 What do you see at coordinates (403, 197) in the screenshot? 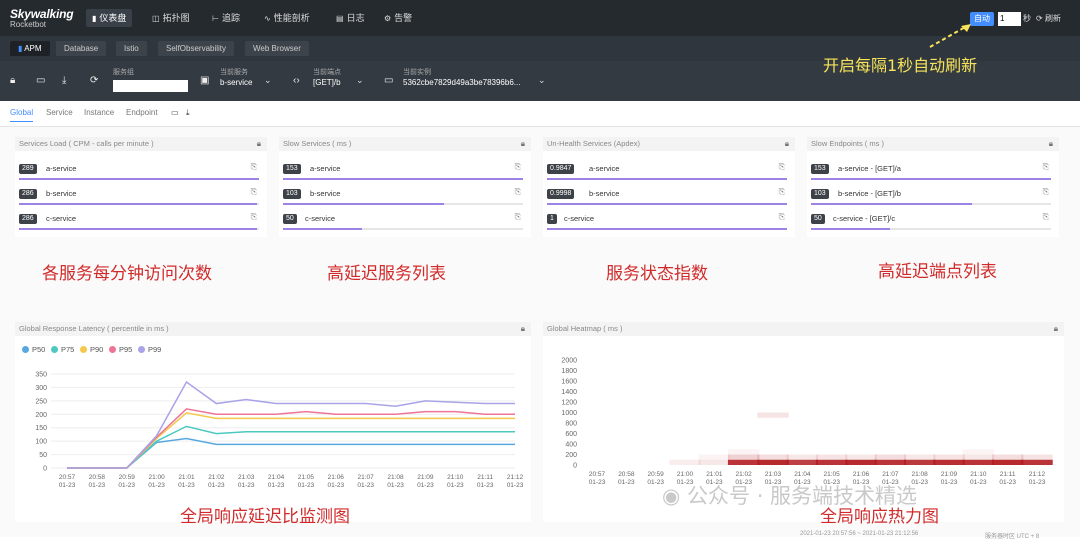
I see `list-item: 103b-service⎘` at bounding box center [403, 197].